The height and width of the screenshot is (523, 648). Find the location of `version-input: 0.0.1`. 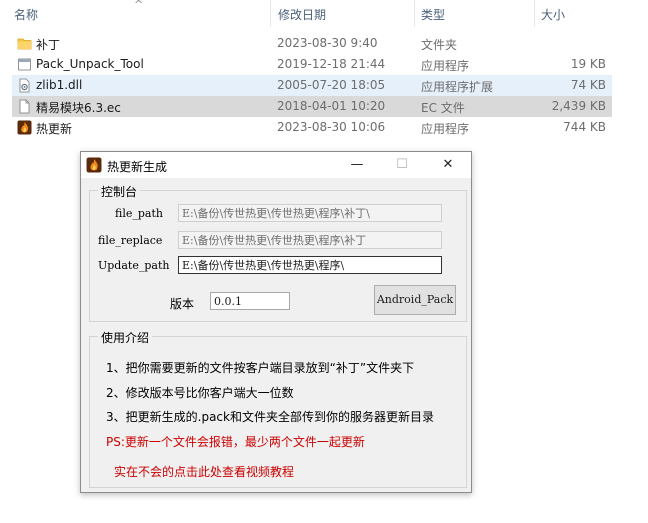

version-input: 0.0.1 is located at coordinates (250, 301).